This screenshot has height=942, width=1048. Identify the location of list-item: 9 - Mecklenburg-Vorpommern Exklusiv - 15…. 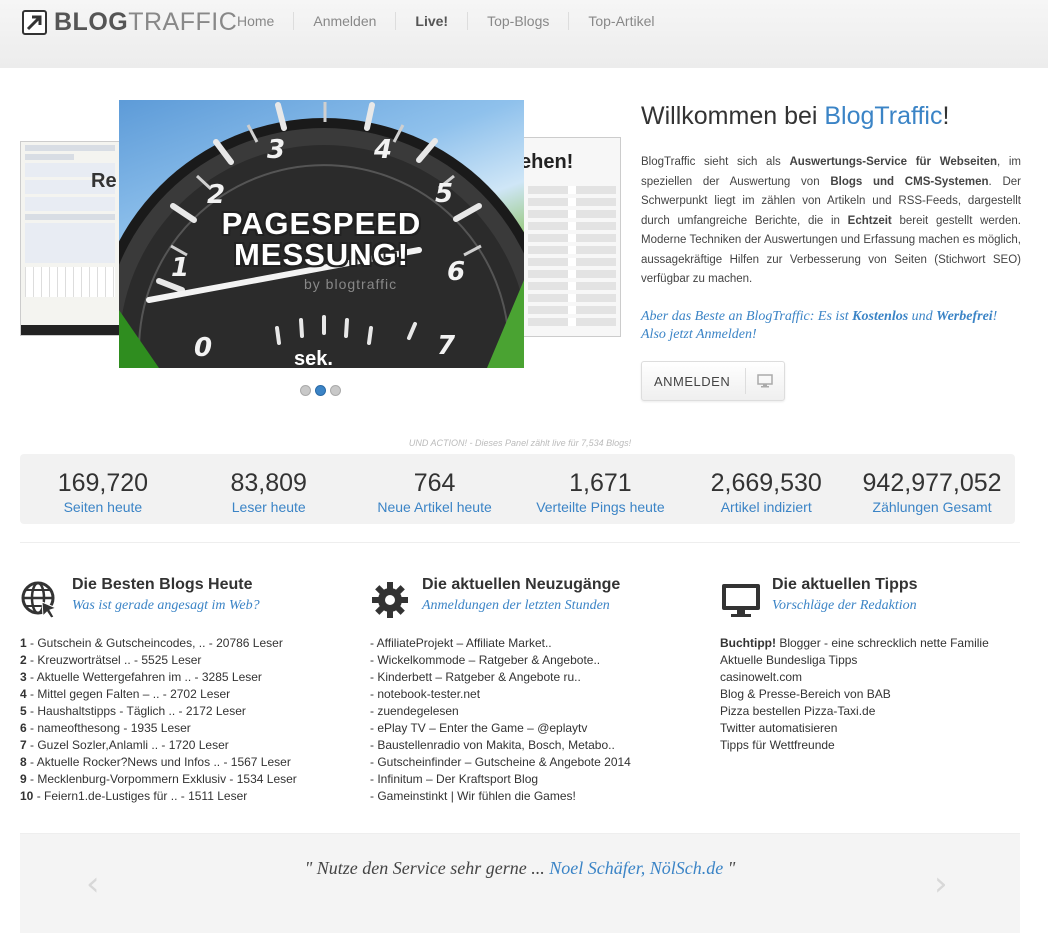
(180, 779).